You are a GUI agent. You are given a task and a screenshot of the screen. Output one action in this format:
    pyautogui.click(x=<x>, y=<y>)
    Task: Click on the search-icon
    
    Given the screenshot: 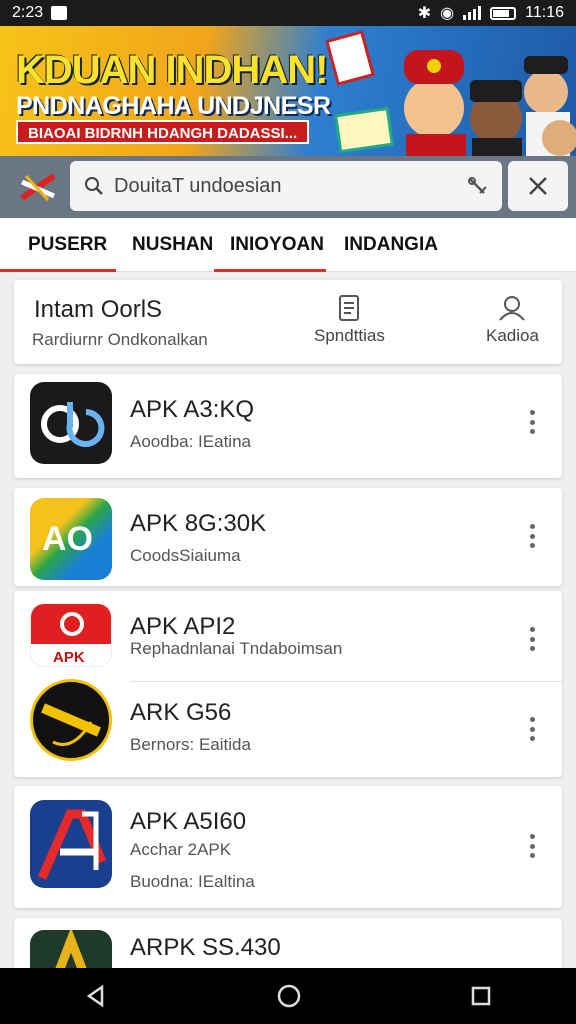 What is the action you would take?
    pyautogui.click(x=94, y=186)
    